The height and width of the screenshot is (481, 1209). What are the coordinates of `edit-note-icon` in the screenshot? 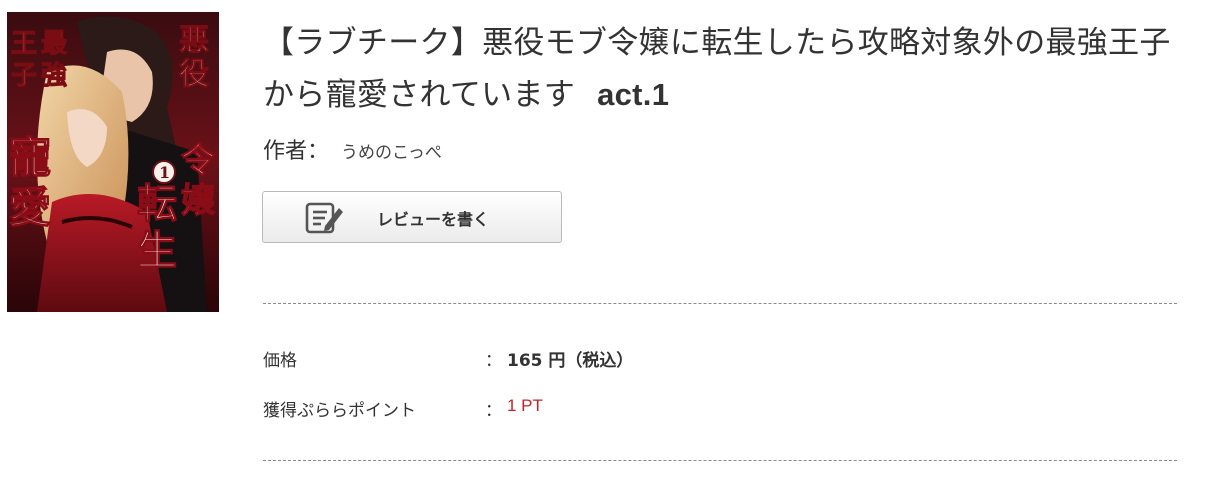 It's located at (324, 218).